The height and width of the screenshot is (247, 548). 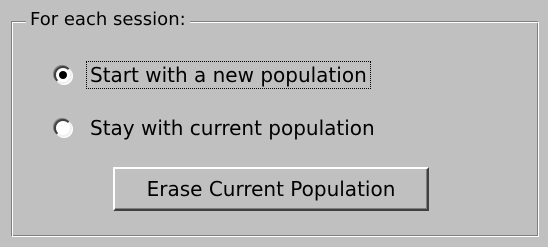 I want to click on radio-selected-dot, so click(x=63, y=75).